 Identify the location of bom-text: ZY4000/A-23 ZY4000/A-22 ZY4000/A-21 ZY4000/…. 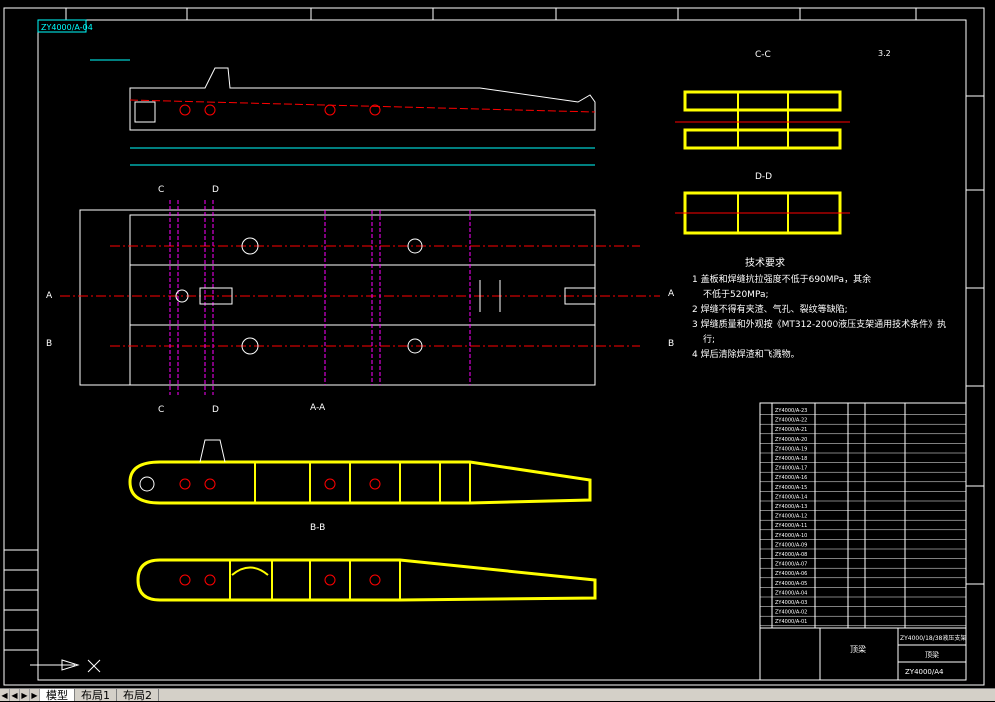
(863, 517).